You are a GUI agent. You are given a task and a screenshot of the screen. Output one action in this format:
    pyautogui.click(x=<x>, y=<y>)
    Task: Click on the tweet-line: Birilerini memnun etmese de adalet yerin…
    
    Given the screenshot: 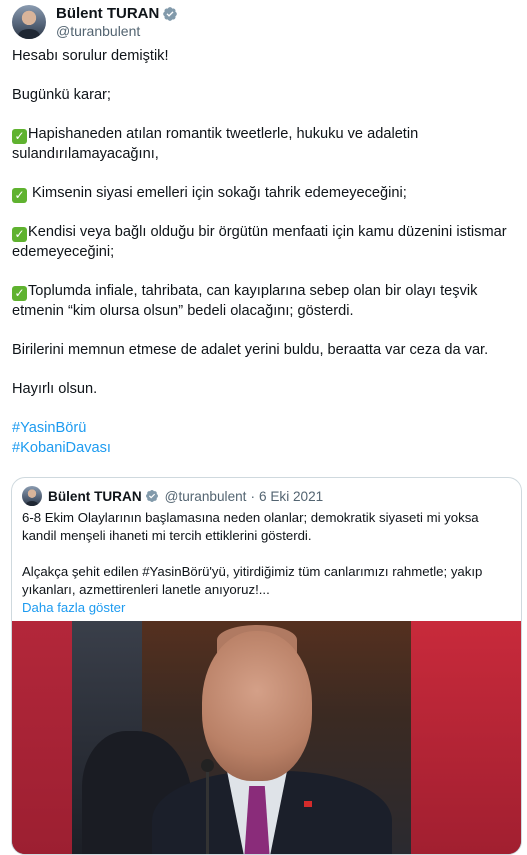 What is the action you would take?
    pyautogui.click(x=250, y=350)
    